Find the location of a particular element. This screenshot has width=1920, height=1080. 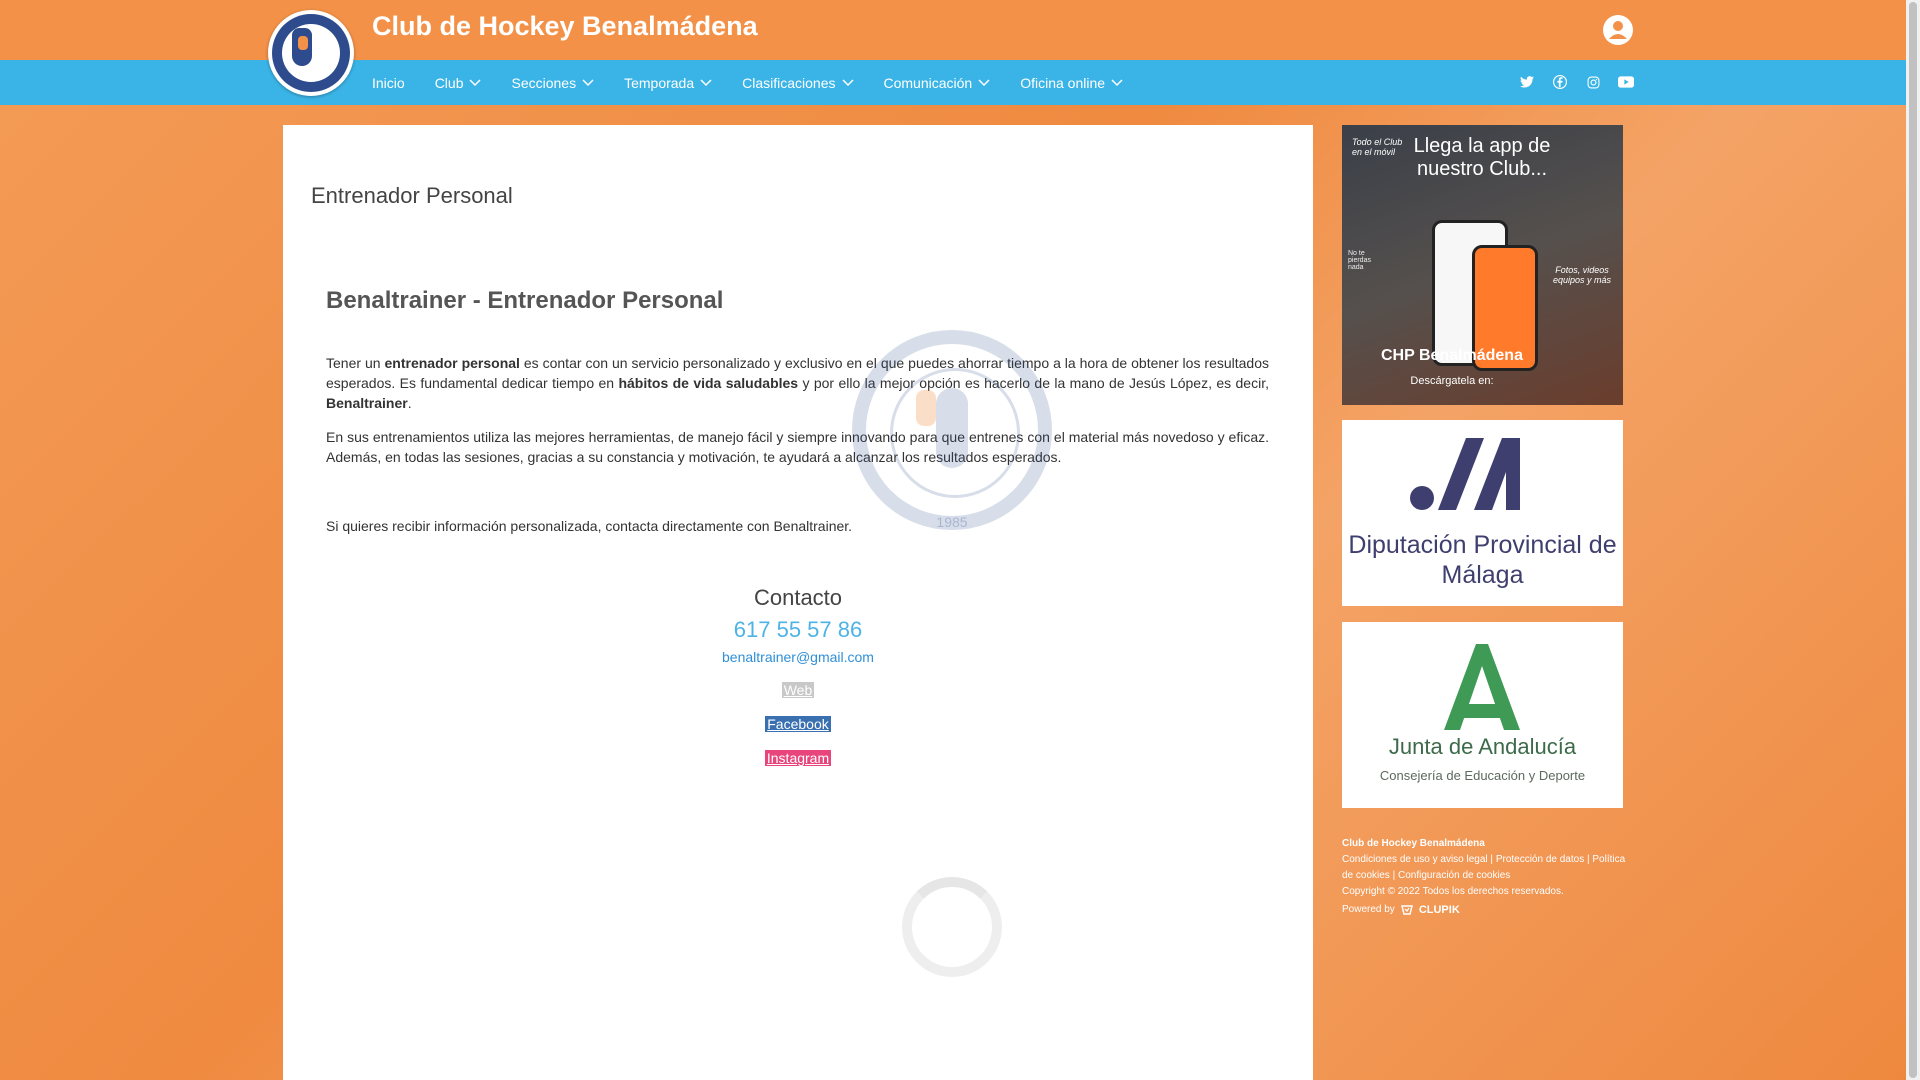

web-button: Web is located at coordinates (798, 690).